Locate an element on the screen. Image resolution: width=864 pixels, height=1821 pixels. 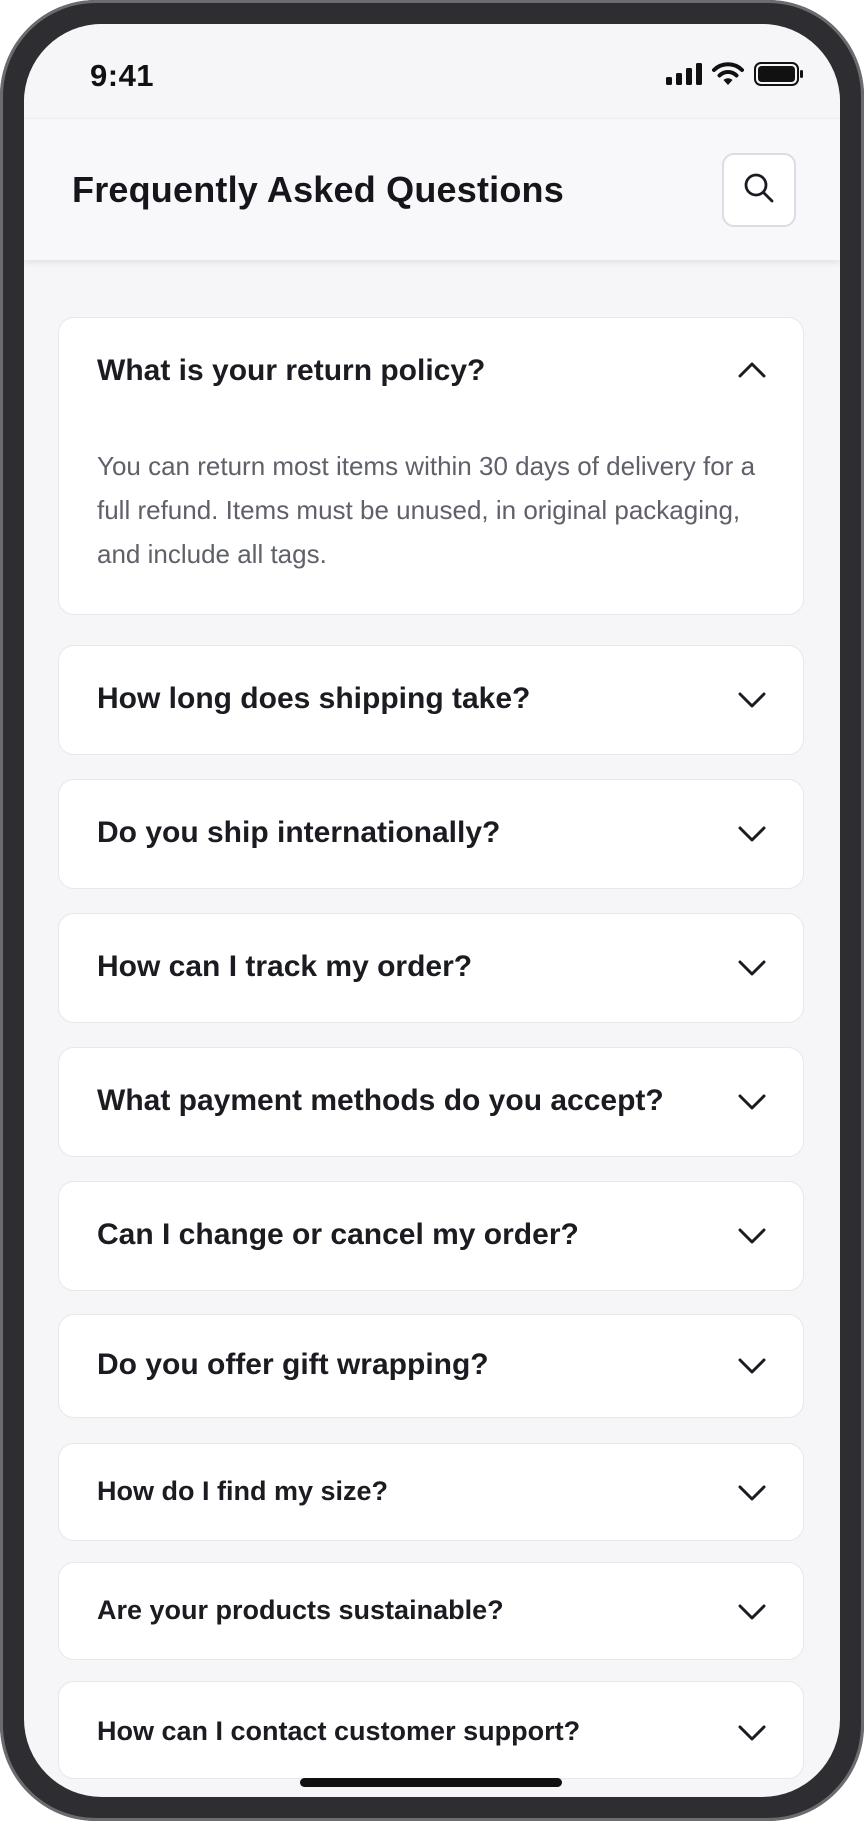
status-time: 9:41 is located at coordinates (122, 75).